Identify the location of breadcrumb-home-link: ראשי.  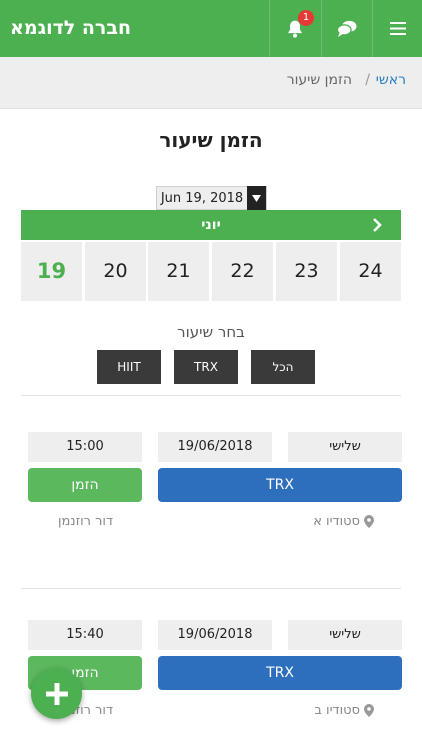
(391, 80).